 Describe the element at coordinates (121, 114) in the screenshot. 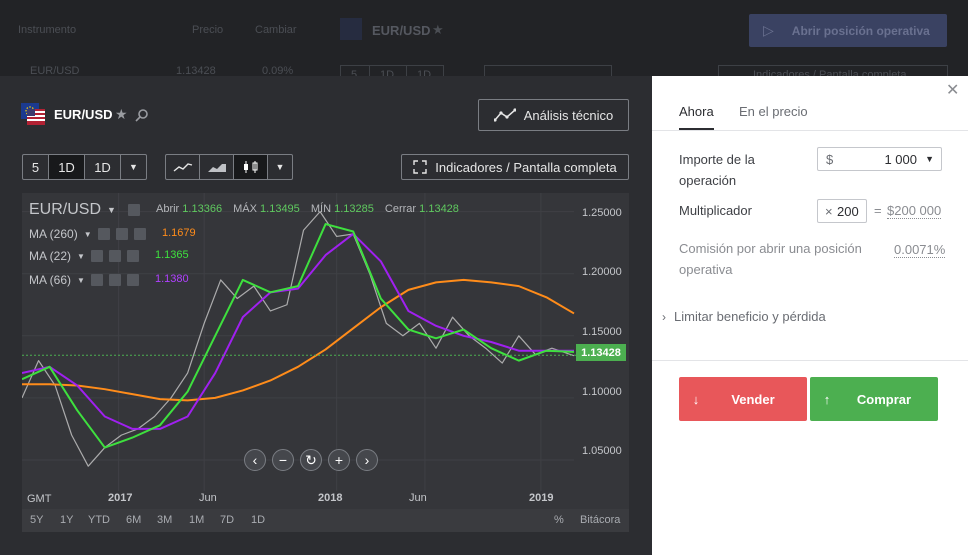

I see `favorite-star-icon: ★` at that location.